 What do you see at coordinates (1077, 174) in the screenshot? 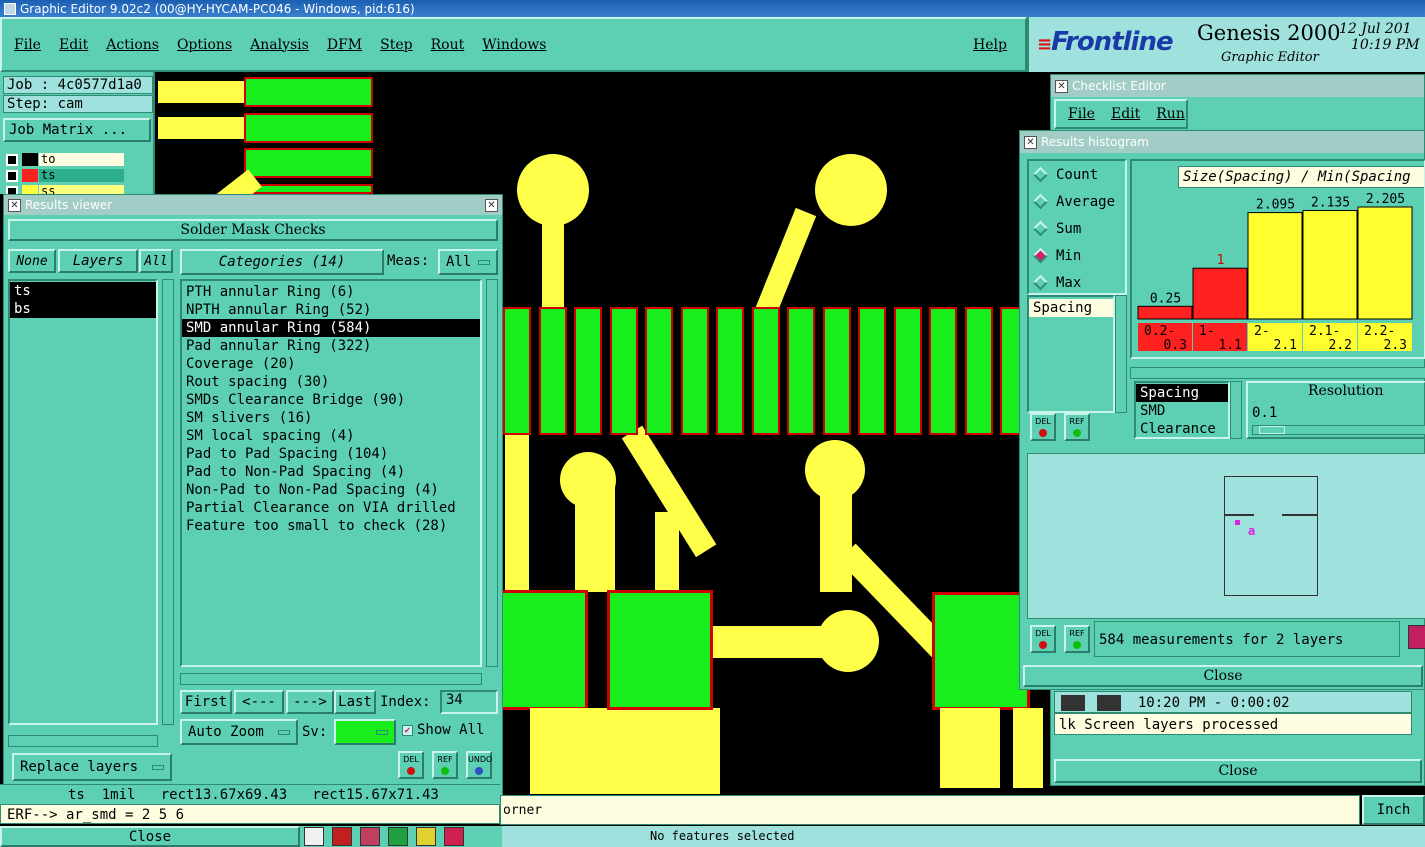
I see `mode-radio-count: Count` at bounding box center [1077, 174].